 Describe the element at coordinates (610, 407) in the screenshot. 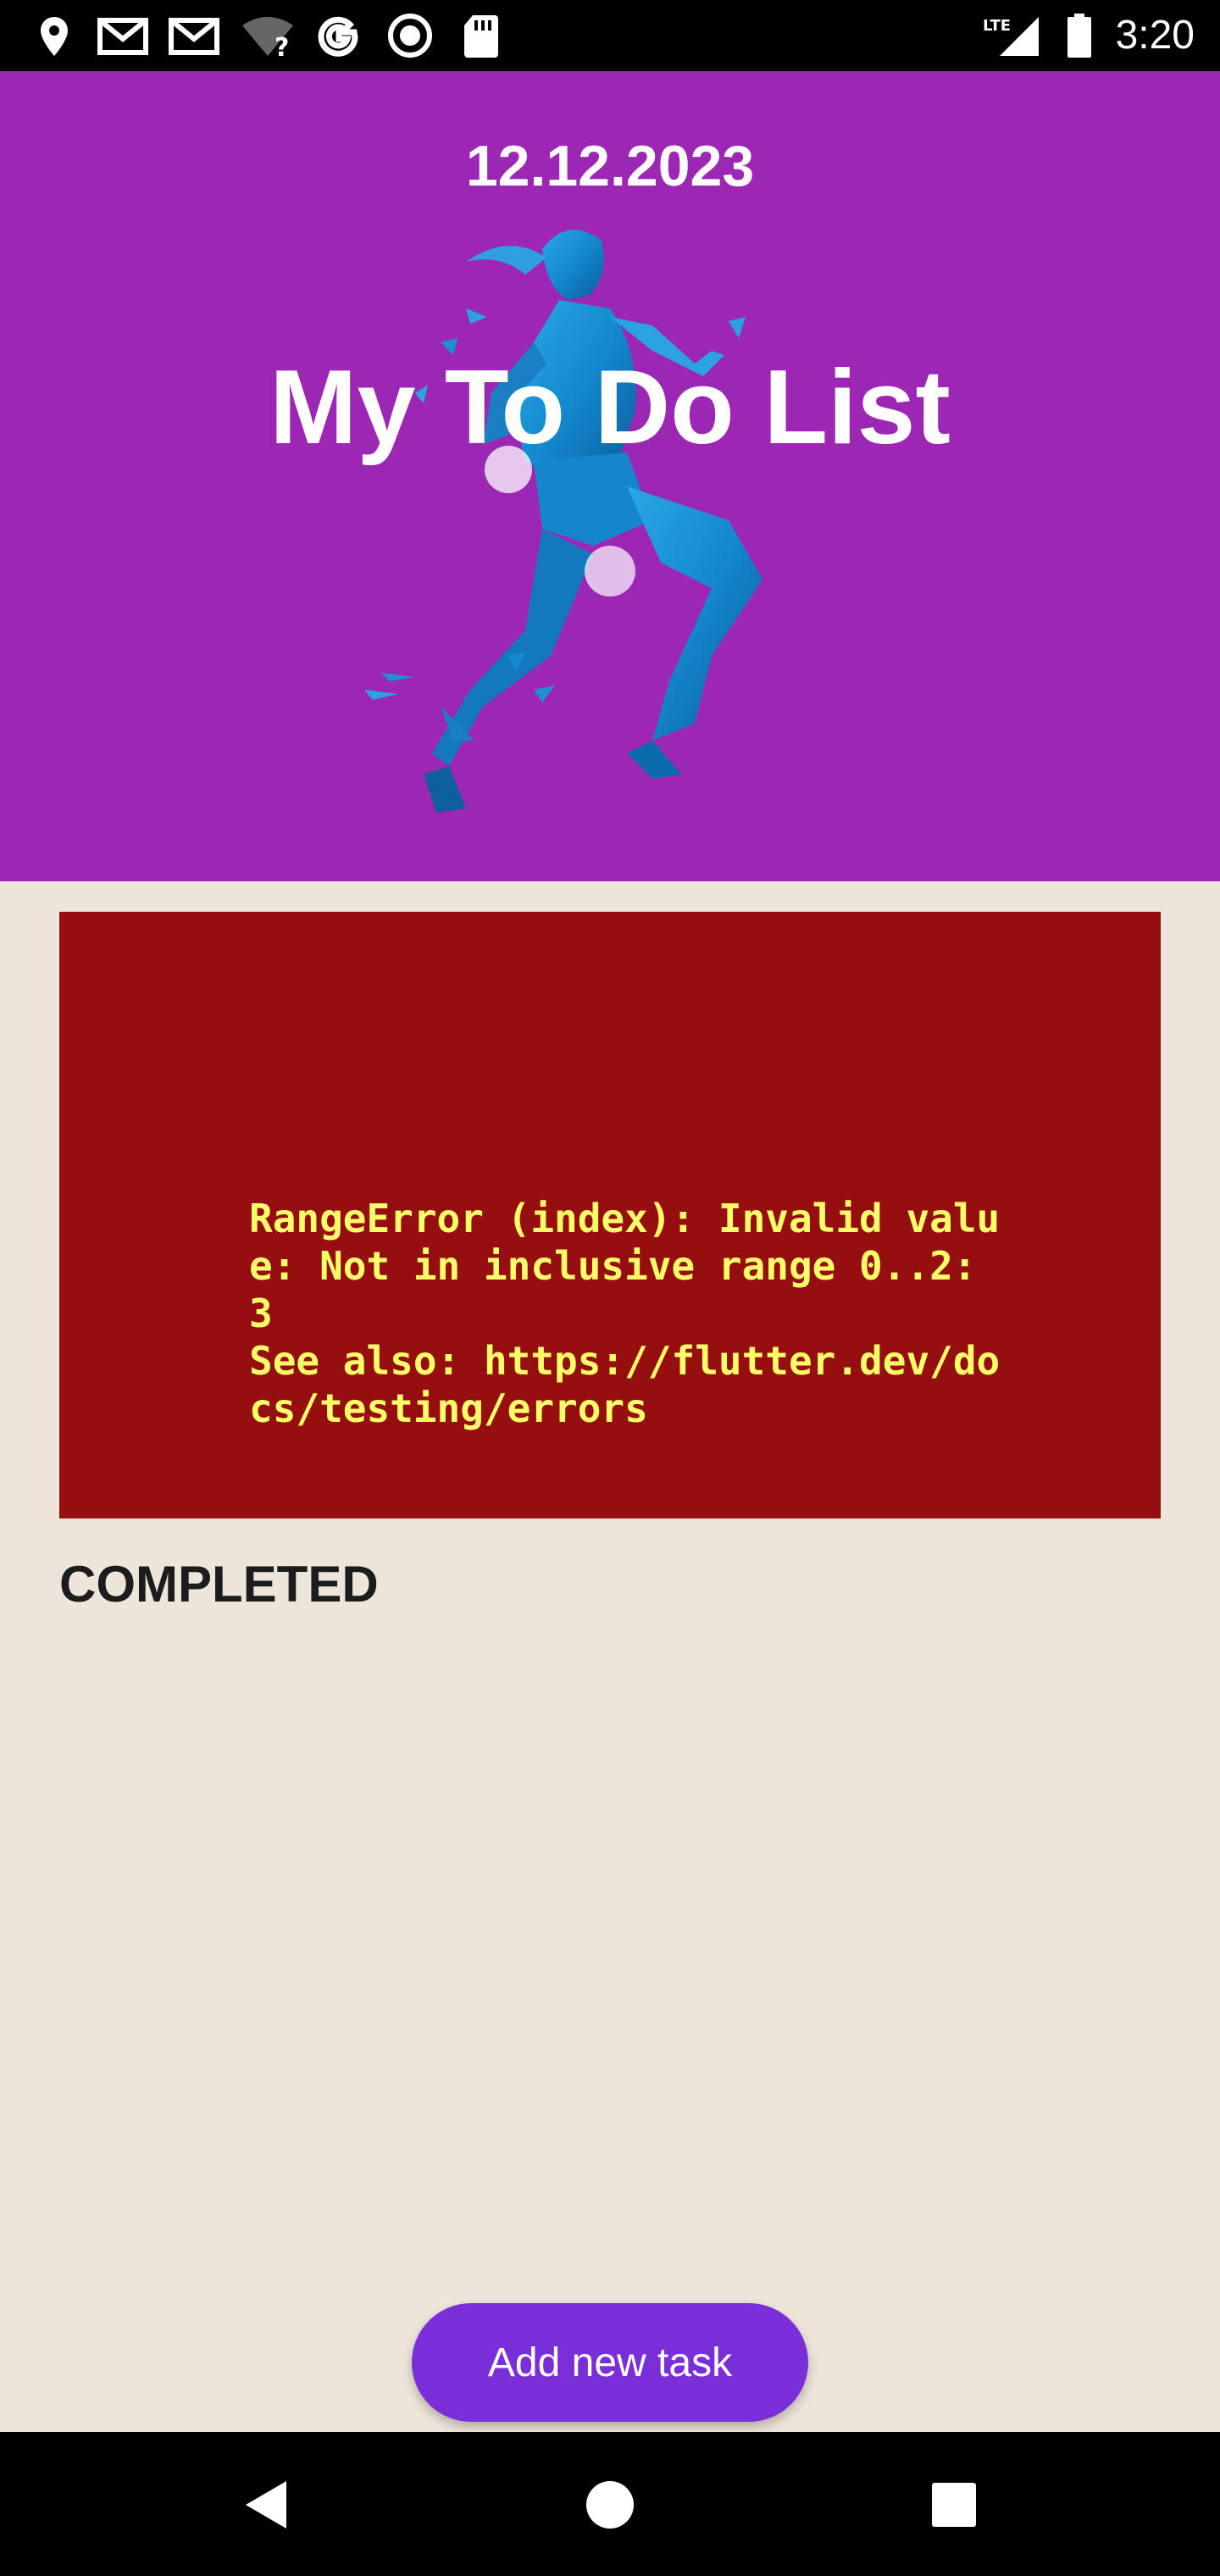

I see `page-title: My To Do List` at that location.